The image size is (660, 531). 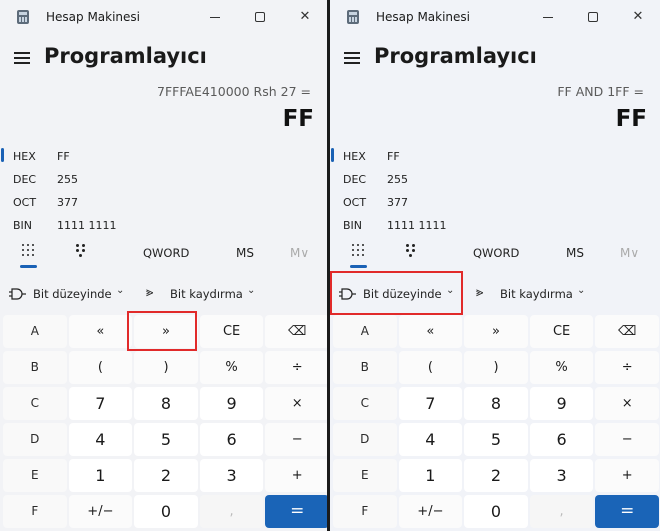 What do you see at coordinates (455, 56) in the screenshot?
I see `mode-title: Programlayıcı` at bounding box center [455, 56].